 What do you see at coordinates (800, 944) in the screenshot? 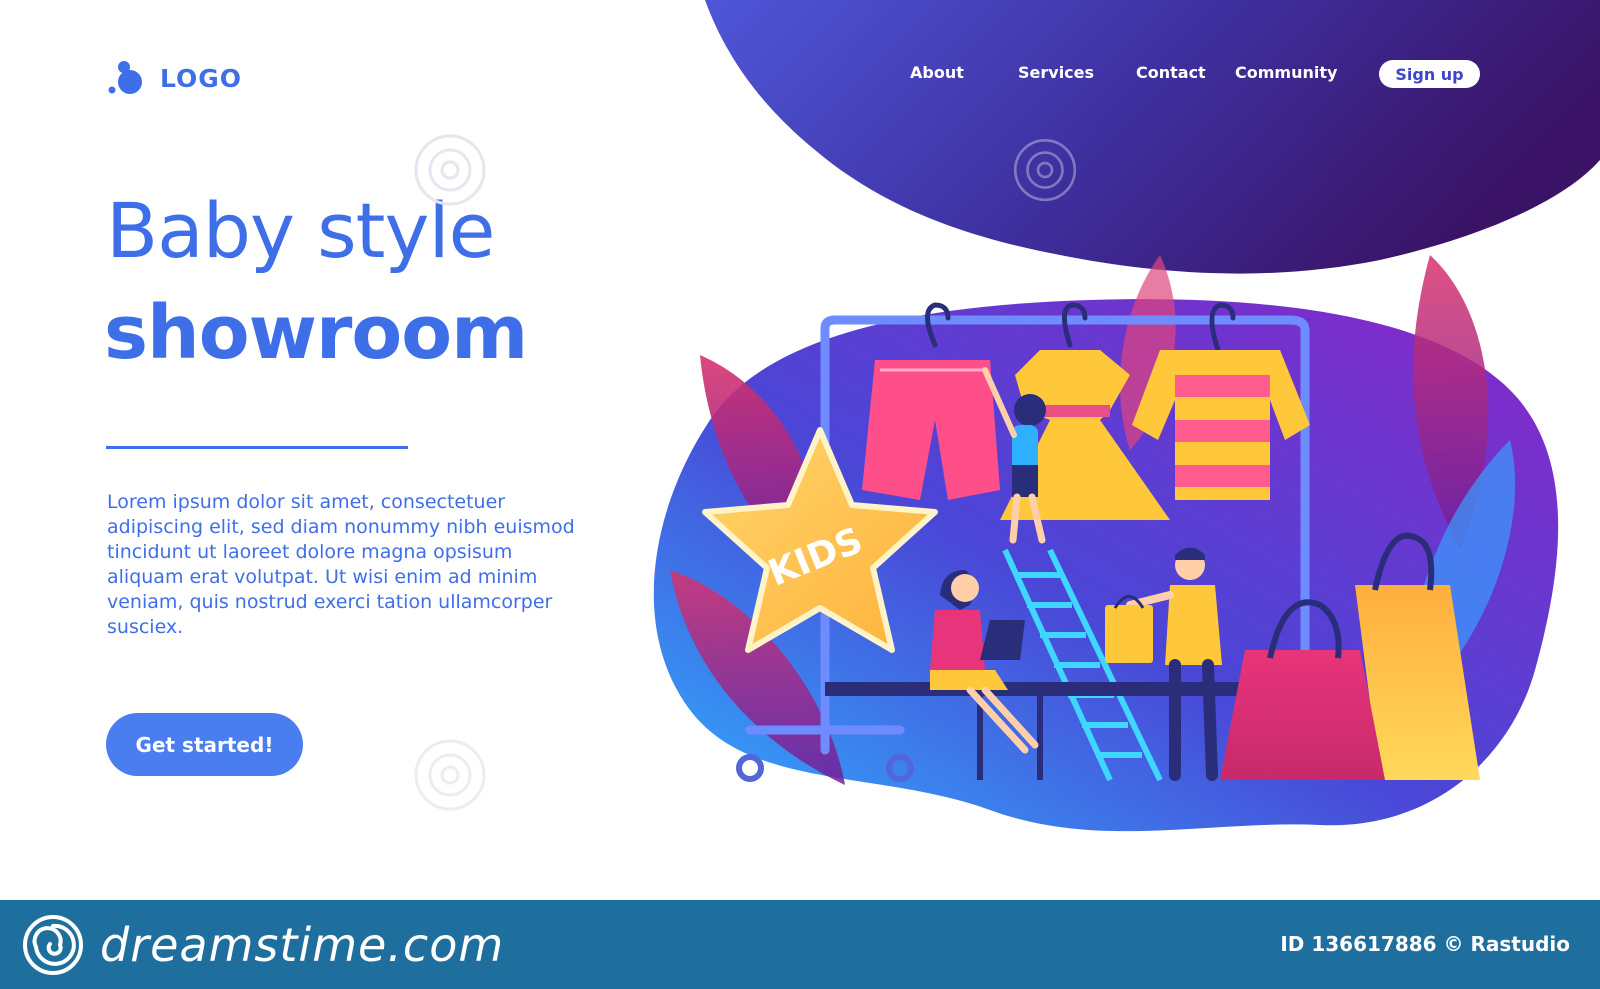
I see `footer-bar: dreamstime.com ID 136617886 © Rastudio` at bounding box center [800, 944].